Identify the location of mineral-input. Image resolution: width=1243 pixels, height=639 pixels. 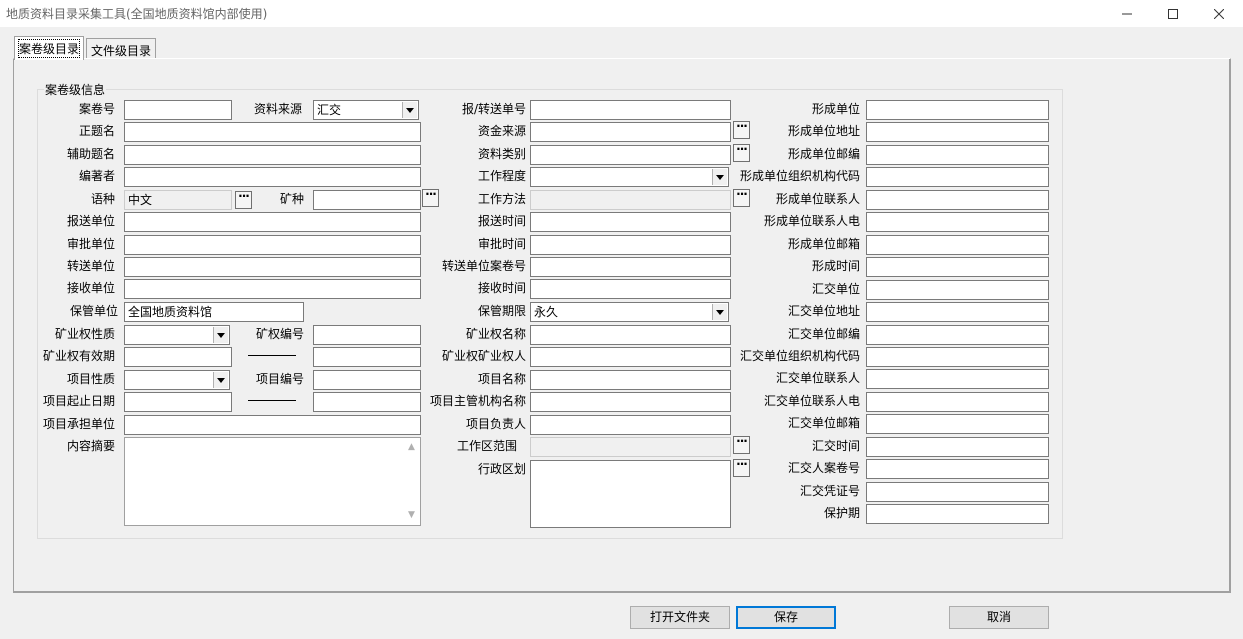
(367, 200).